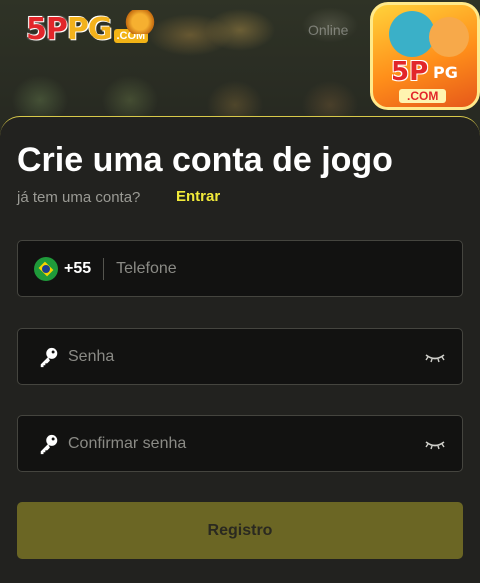  Describe the element at coordinates (328, 30) in the screenshot. I see `online-link: Online` at that location.